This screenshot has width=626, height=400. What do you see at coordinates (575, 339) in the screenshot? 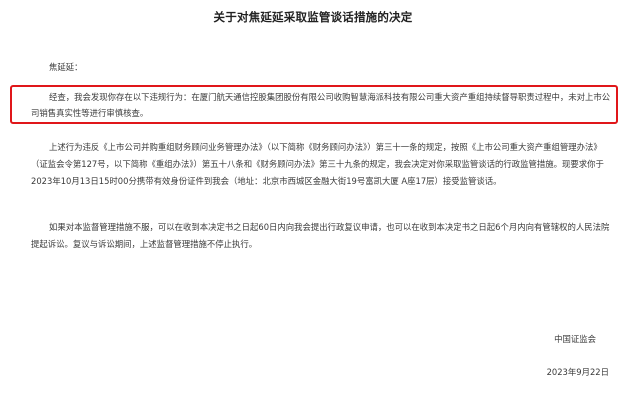
I see `issuer-signature: 中国证监会` at bounding box center [575, 339].